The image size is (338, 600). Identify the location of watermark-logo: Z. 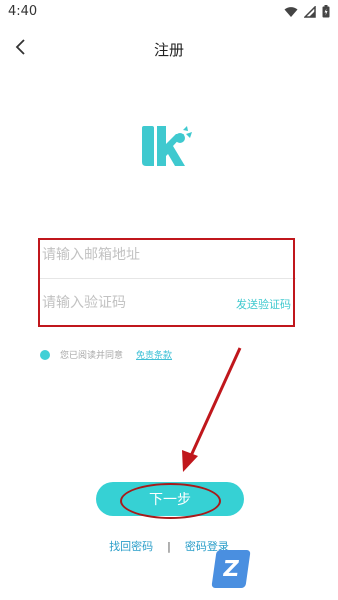
(231, 569).